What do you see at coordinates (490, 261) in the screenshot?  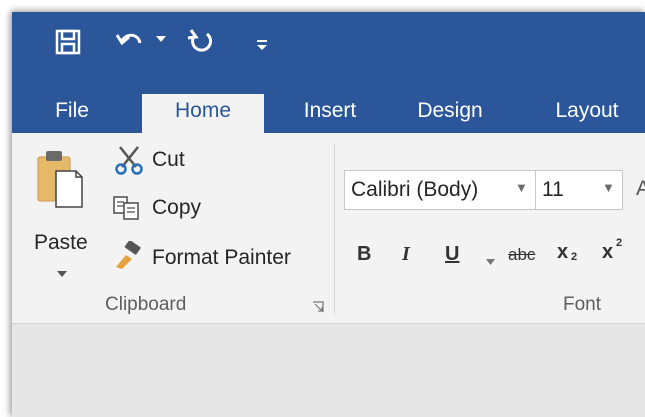 I see `underline-dropdown-icon` at bounding box center [490, 261].